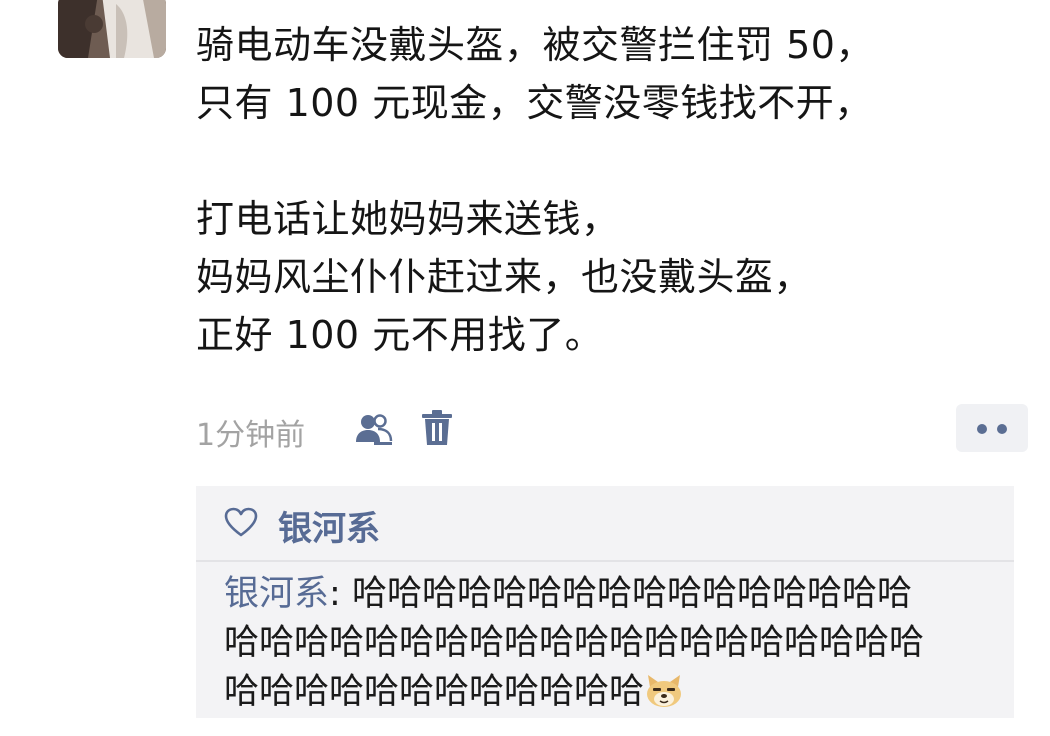 This screenshot has width=1050, height=736. Describe the element at coordinates (992, 428) in the screenshot. I see `more-dots-button` at that location.